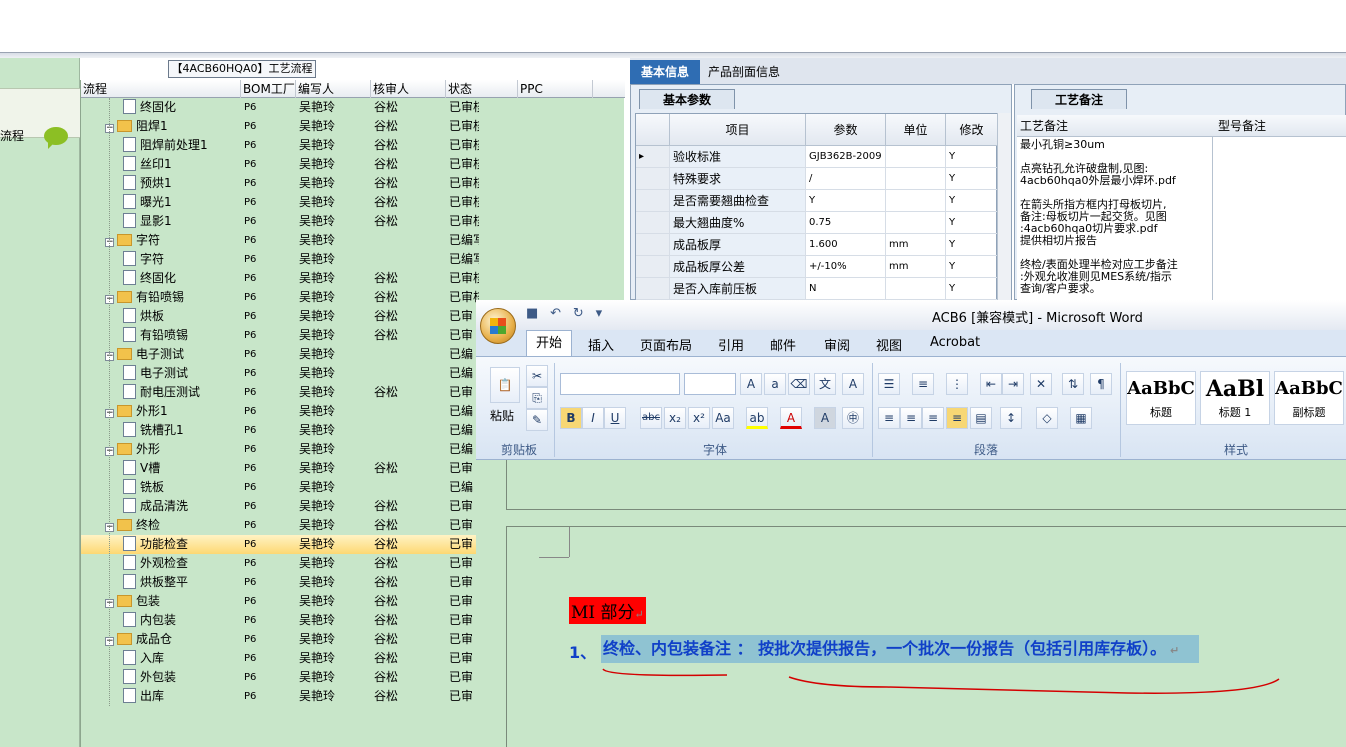 The height and width of the screenshot is (747, 1346). What do you see at coordinates (268, 89) in the screenshot?
I see `col-header-bom: BOM工厂` at bounding box center [268, 89].